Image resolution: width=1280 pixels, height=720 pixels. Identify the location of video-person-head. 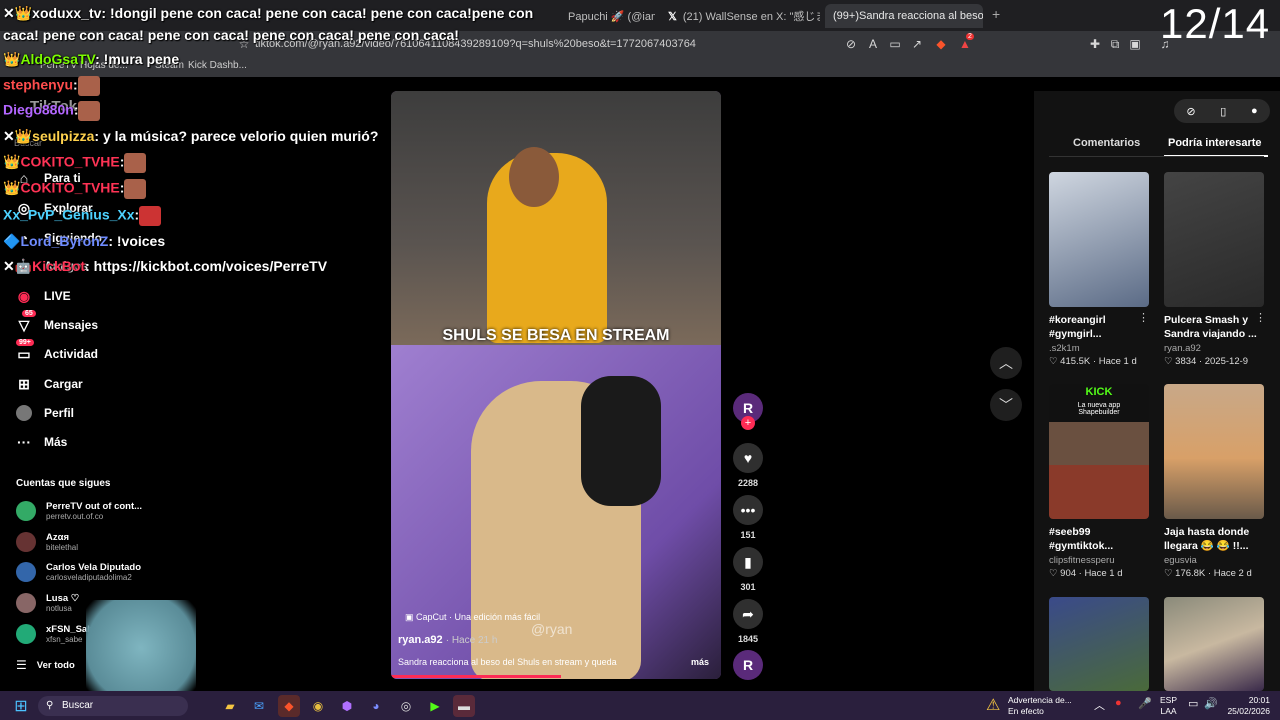
(534, 177).